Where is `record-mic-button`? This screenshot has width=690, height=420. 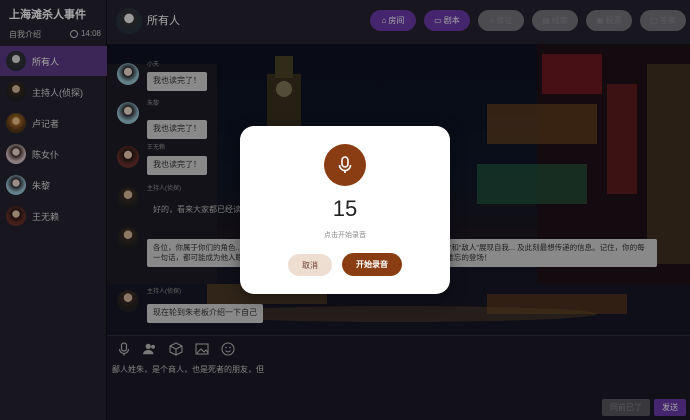 record-mic-button is located at coordinates (345, 165).